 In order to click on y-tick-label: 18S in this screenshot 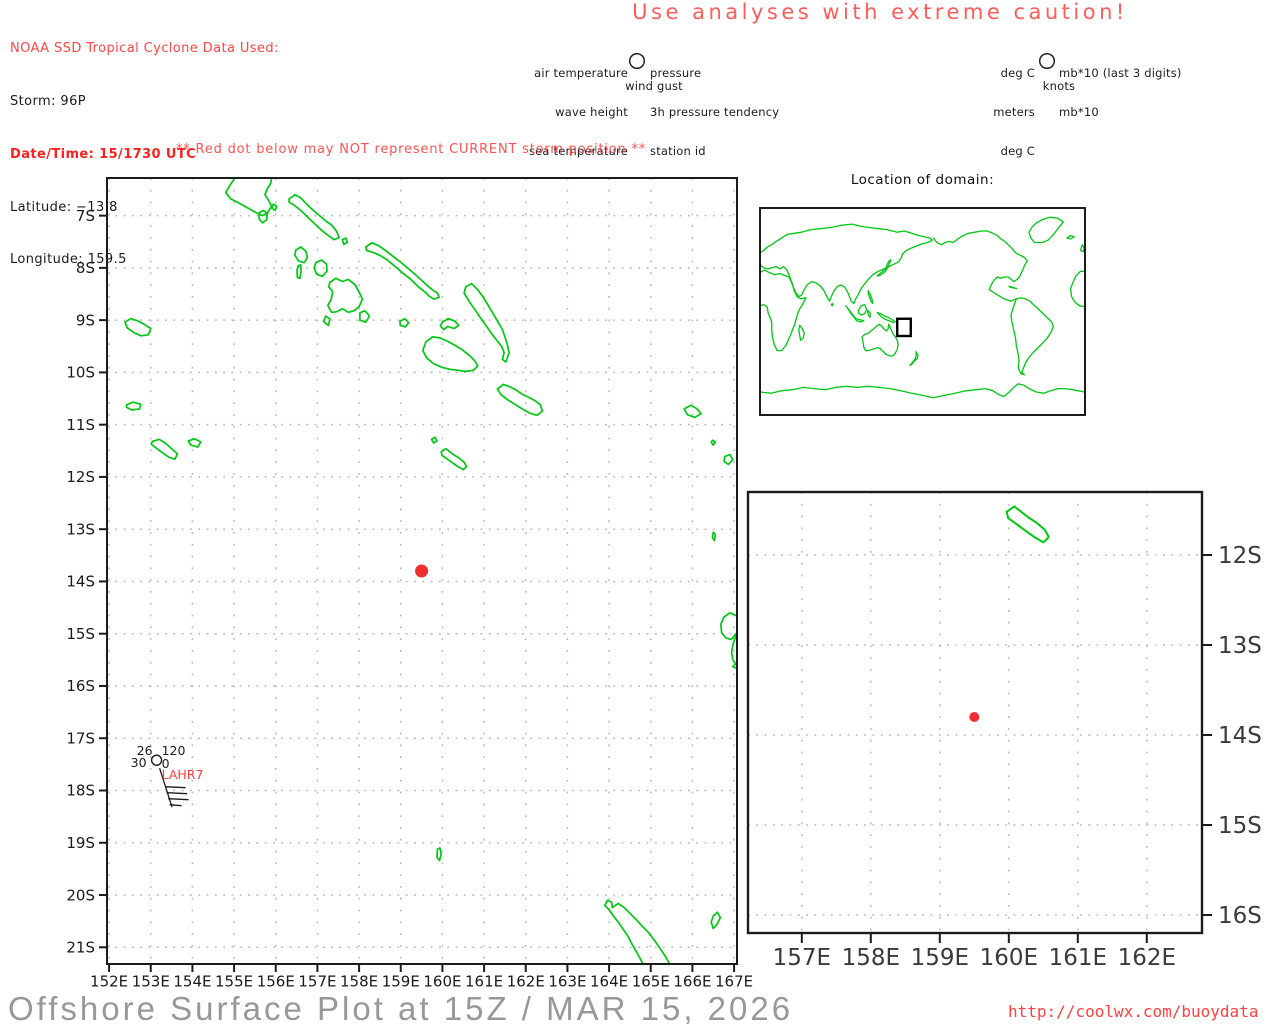, I will do `click(80, 791)`.